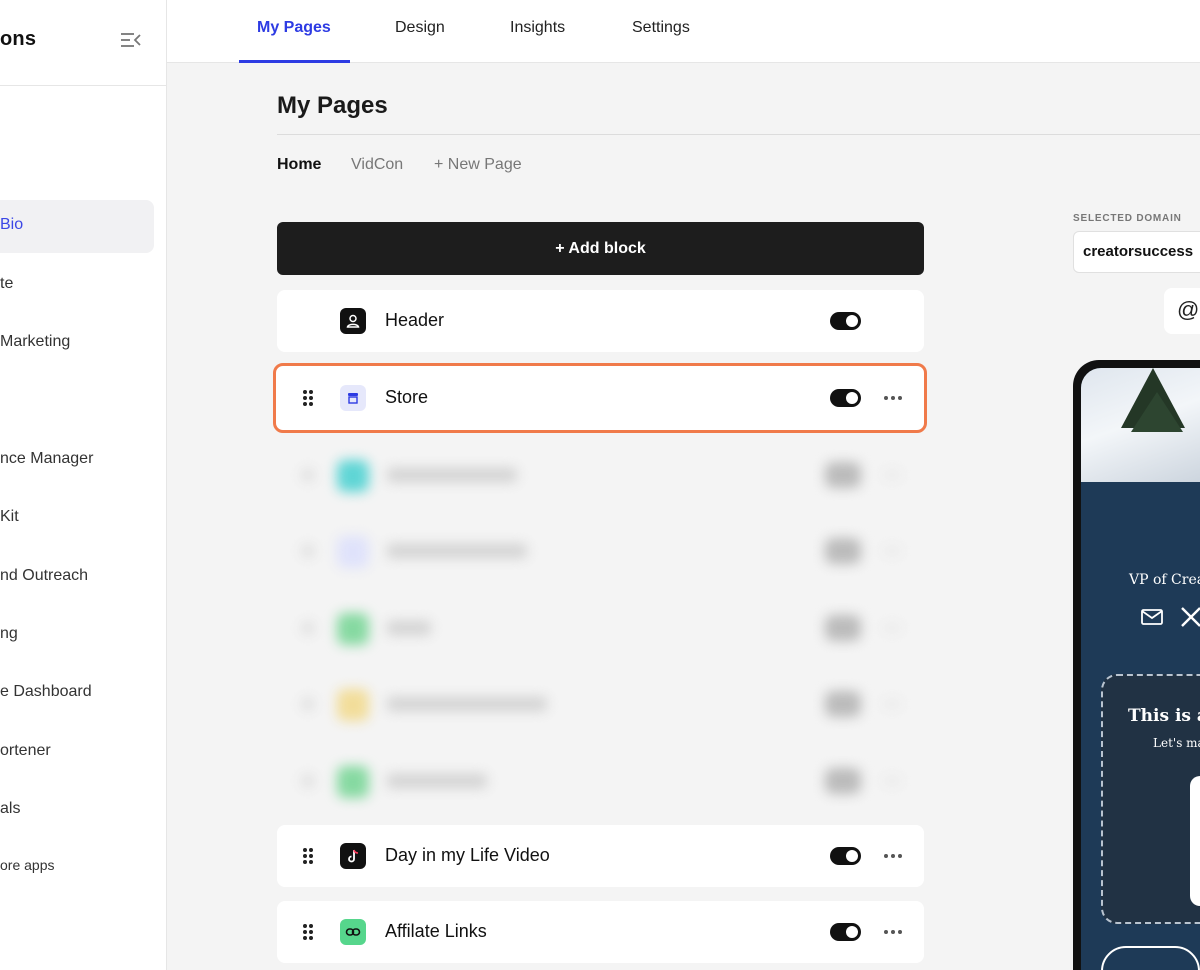  What do you see at coordinates (9, 517) in the screenshot?
I see `sidebar-item-kit: Kit` at bounding box center [9, 517].